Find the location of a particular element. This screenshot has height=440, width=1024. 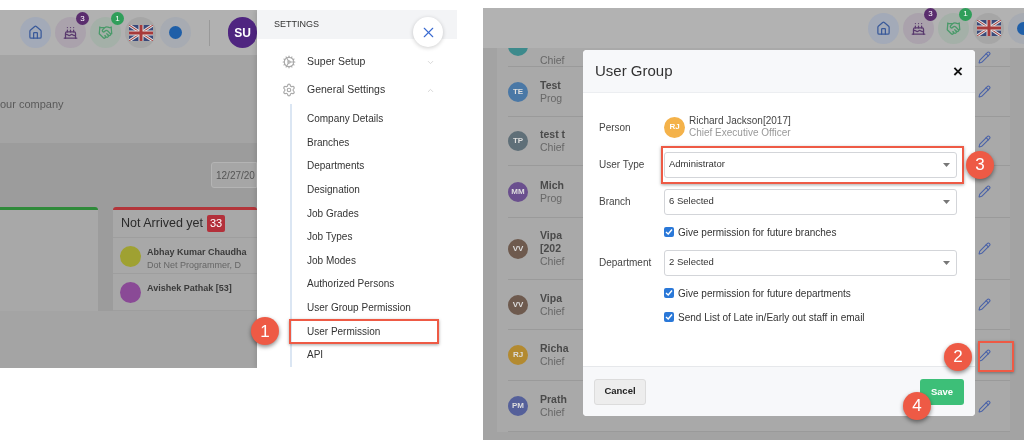

person-role: Prog is located at coordinates (552, 98).